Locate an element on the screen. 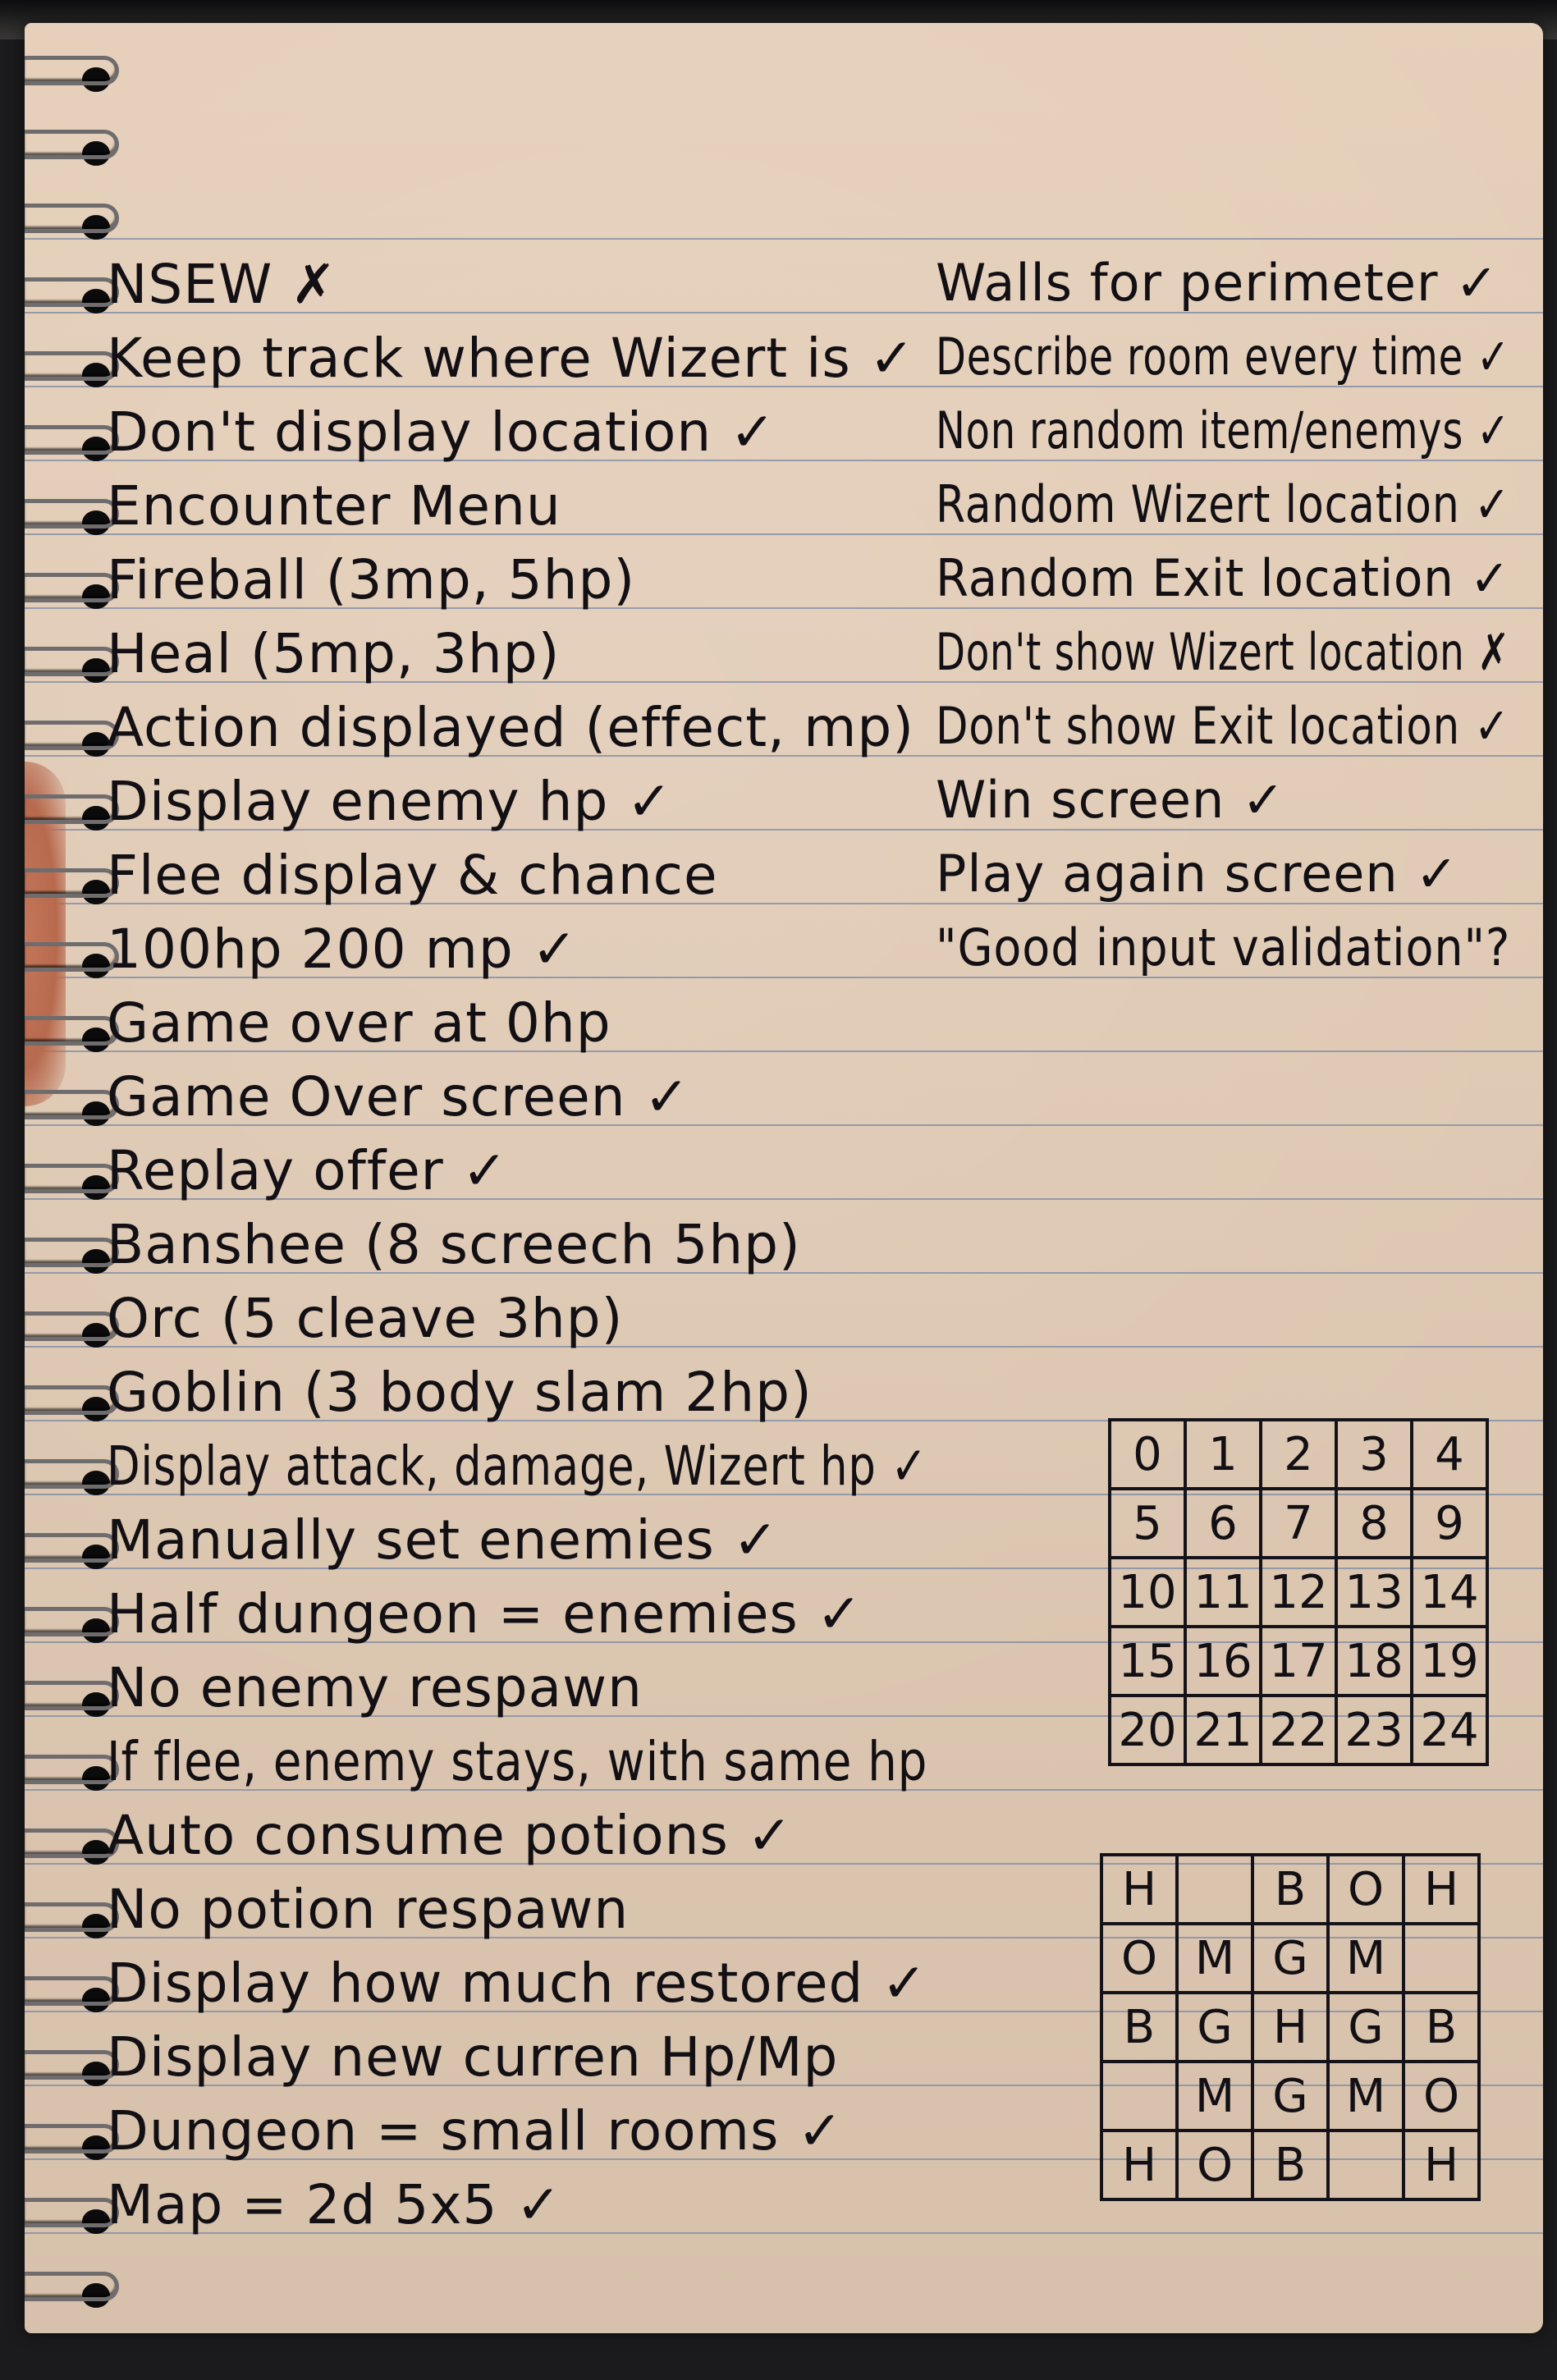 The height and width of the screenshot is (2380, 1557). room-number-grid: 0 1 2 3 4 5 6 7 8 9 10 11 12 13 14 15 16 17 18 19 20 21 22 23 24 is located at coordinates (1298, 1592).